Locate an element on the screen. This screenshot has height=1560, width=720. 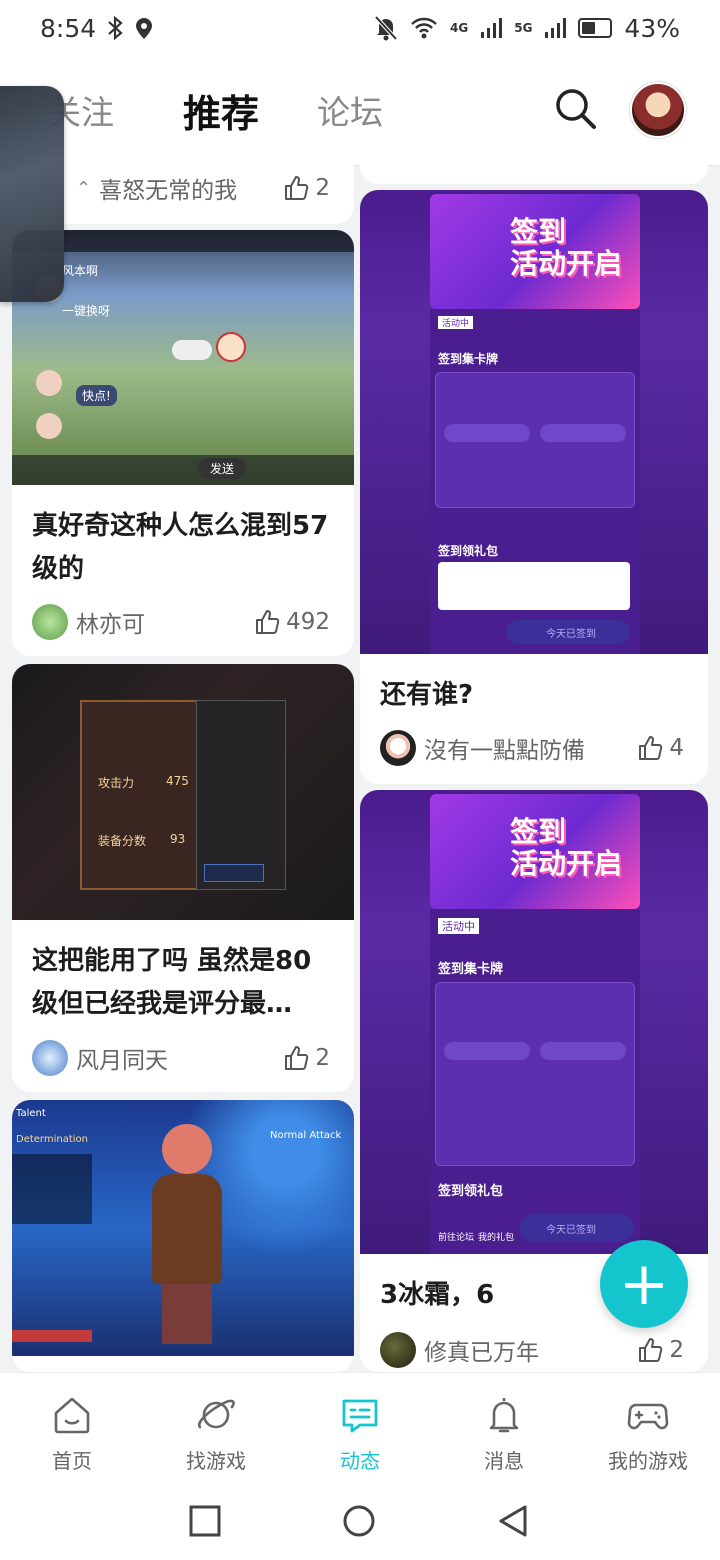
bluetooth-icon is located at coordinates (115, 28).